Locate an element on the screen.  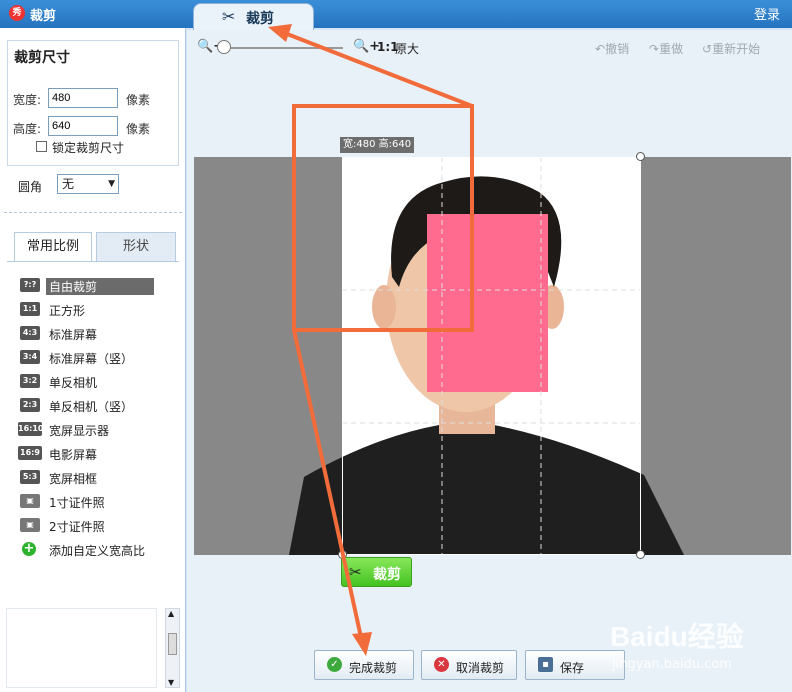
scroll-down-icon: ▼ is located at coordinates (171, 682).